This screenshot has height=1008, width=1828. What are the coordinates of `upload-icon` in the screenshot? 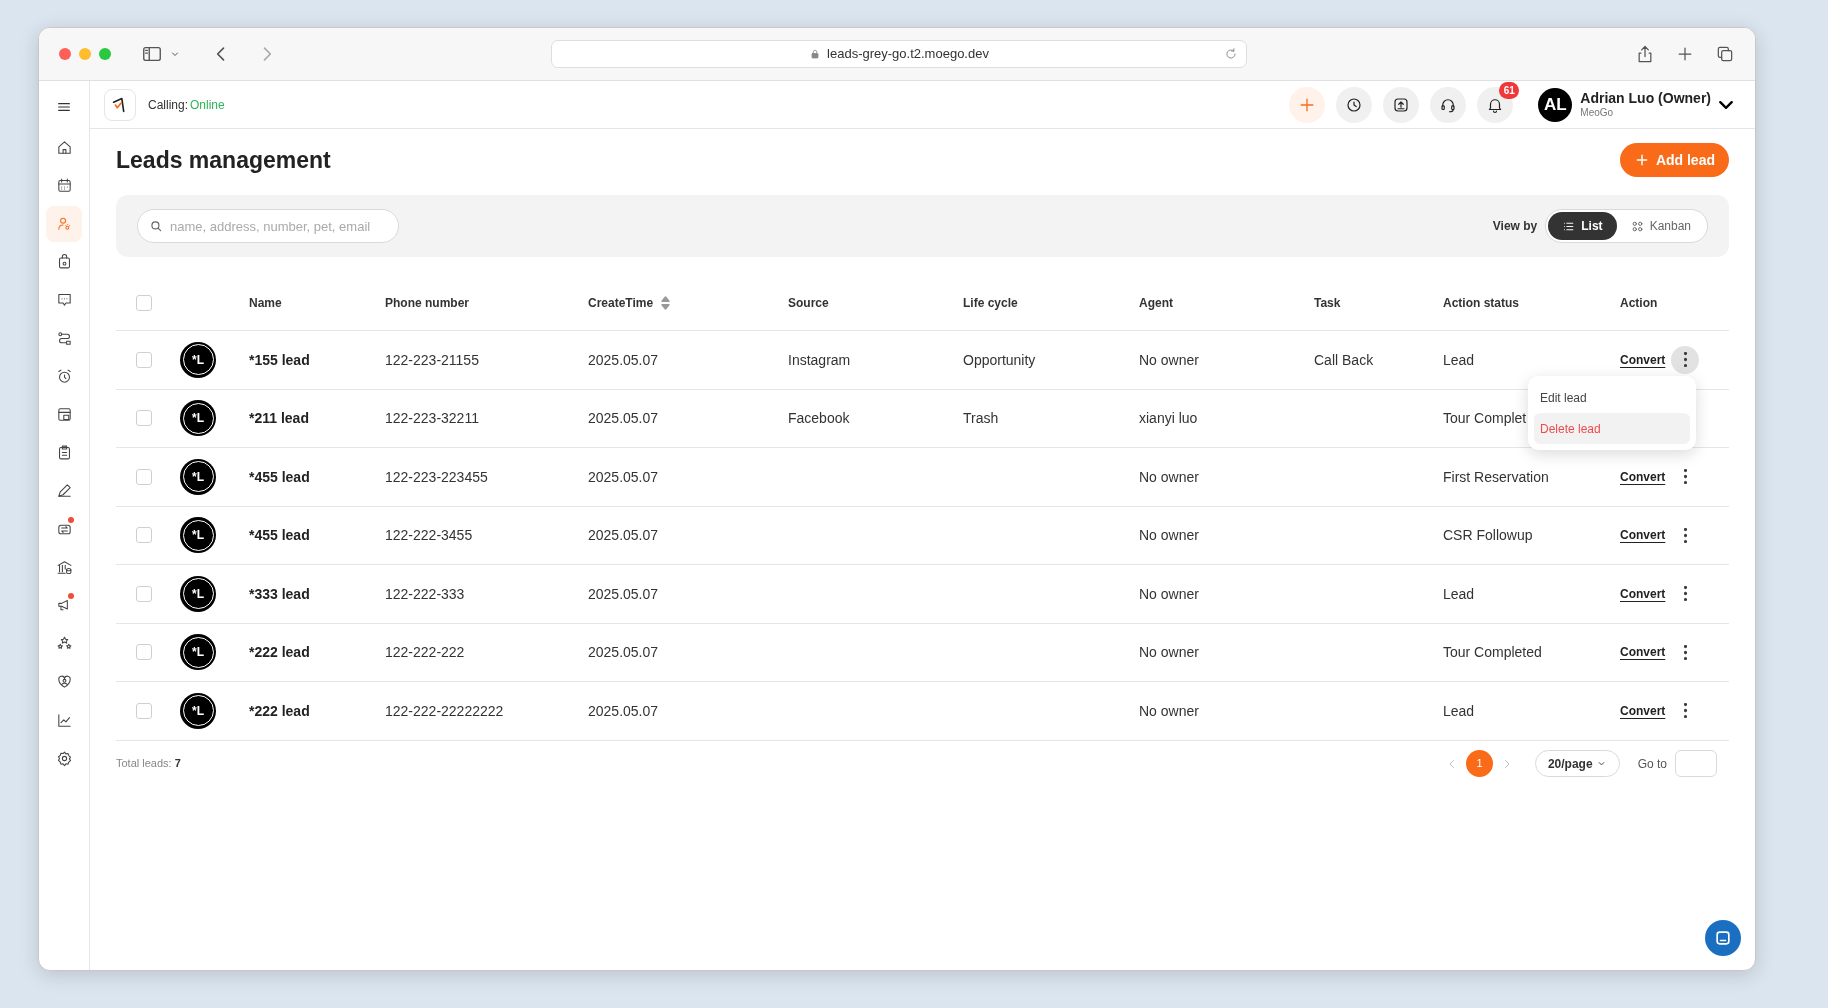 It's located at (1401, 104).